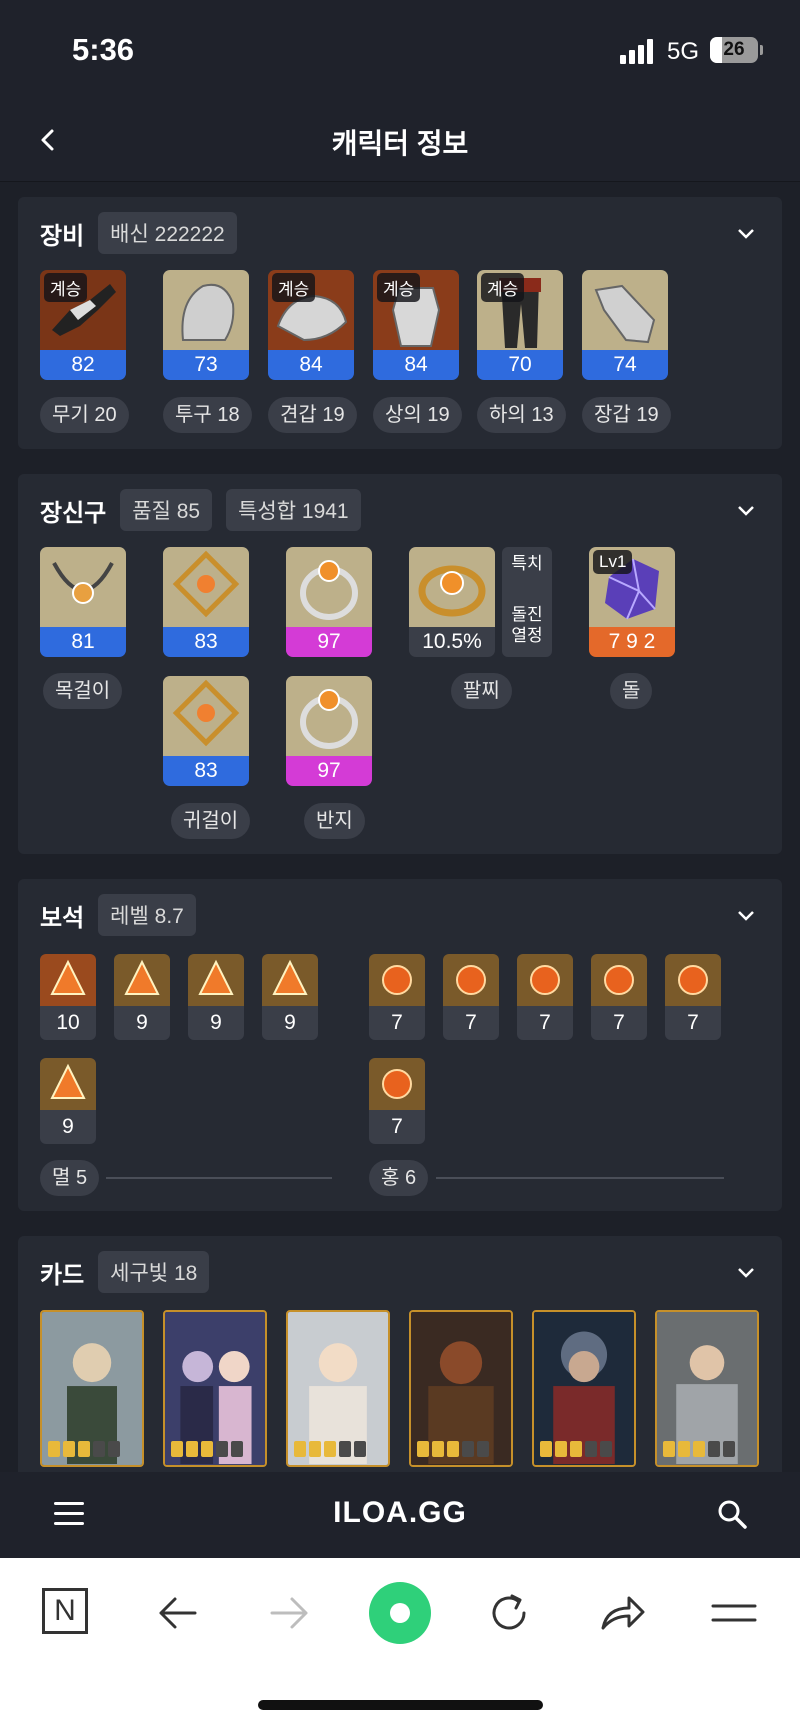  I want to click on equip-pants: 계승 70, so click(520, 325).